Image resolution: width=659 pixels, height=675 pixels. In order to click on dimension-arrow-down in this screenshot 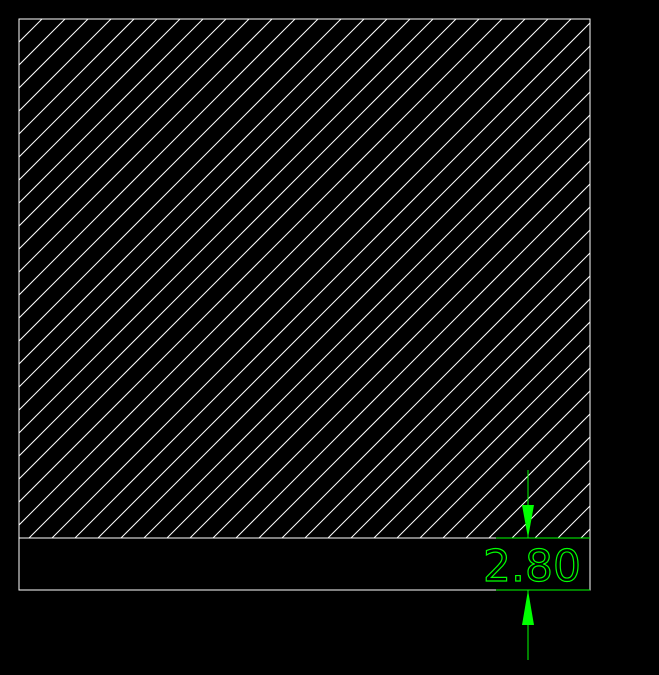, I will do `click(528, 521)`.